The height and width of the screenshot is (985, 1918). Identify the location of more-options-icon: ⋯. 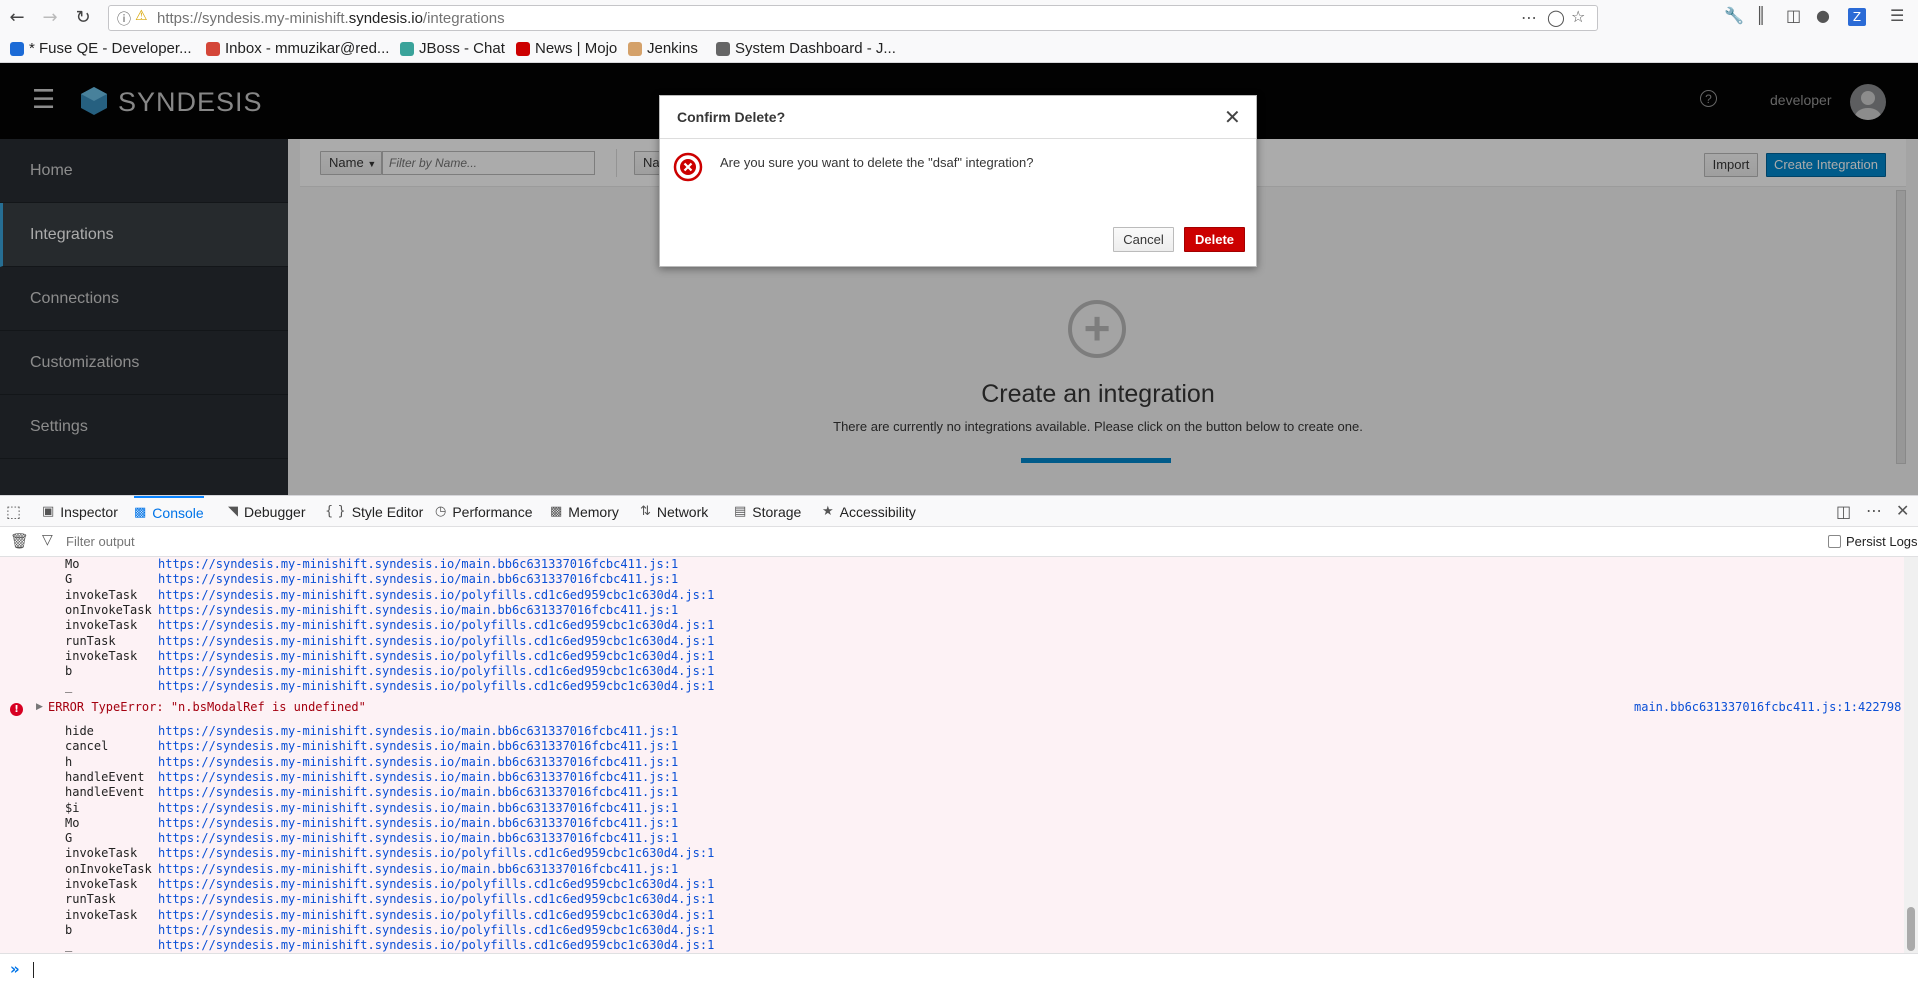
(1874, 510).